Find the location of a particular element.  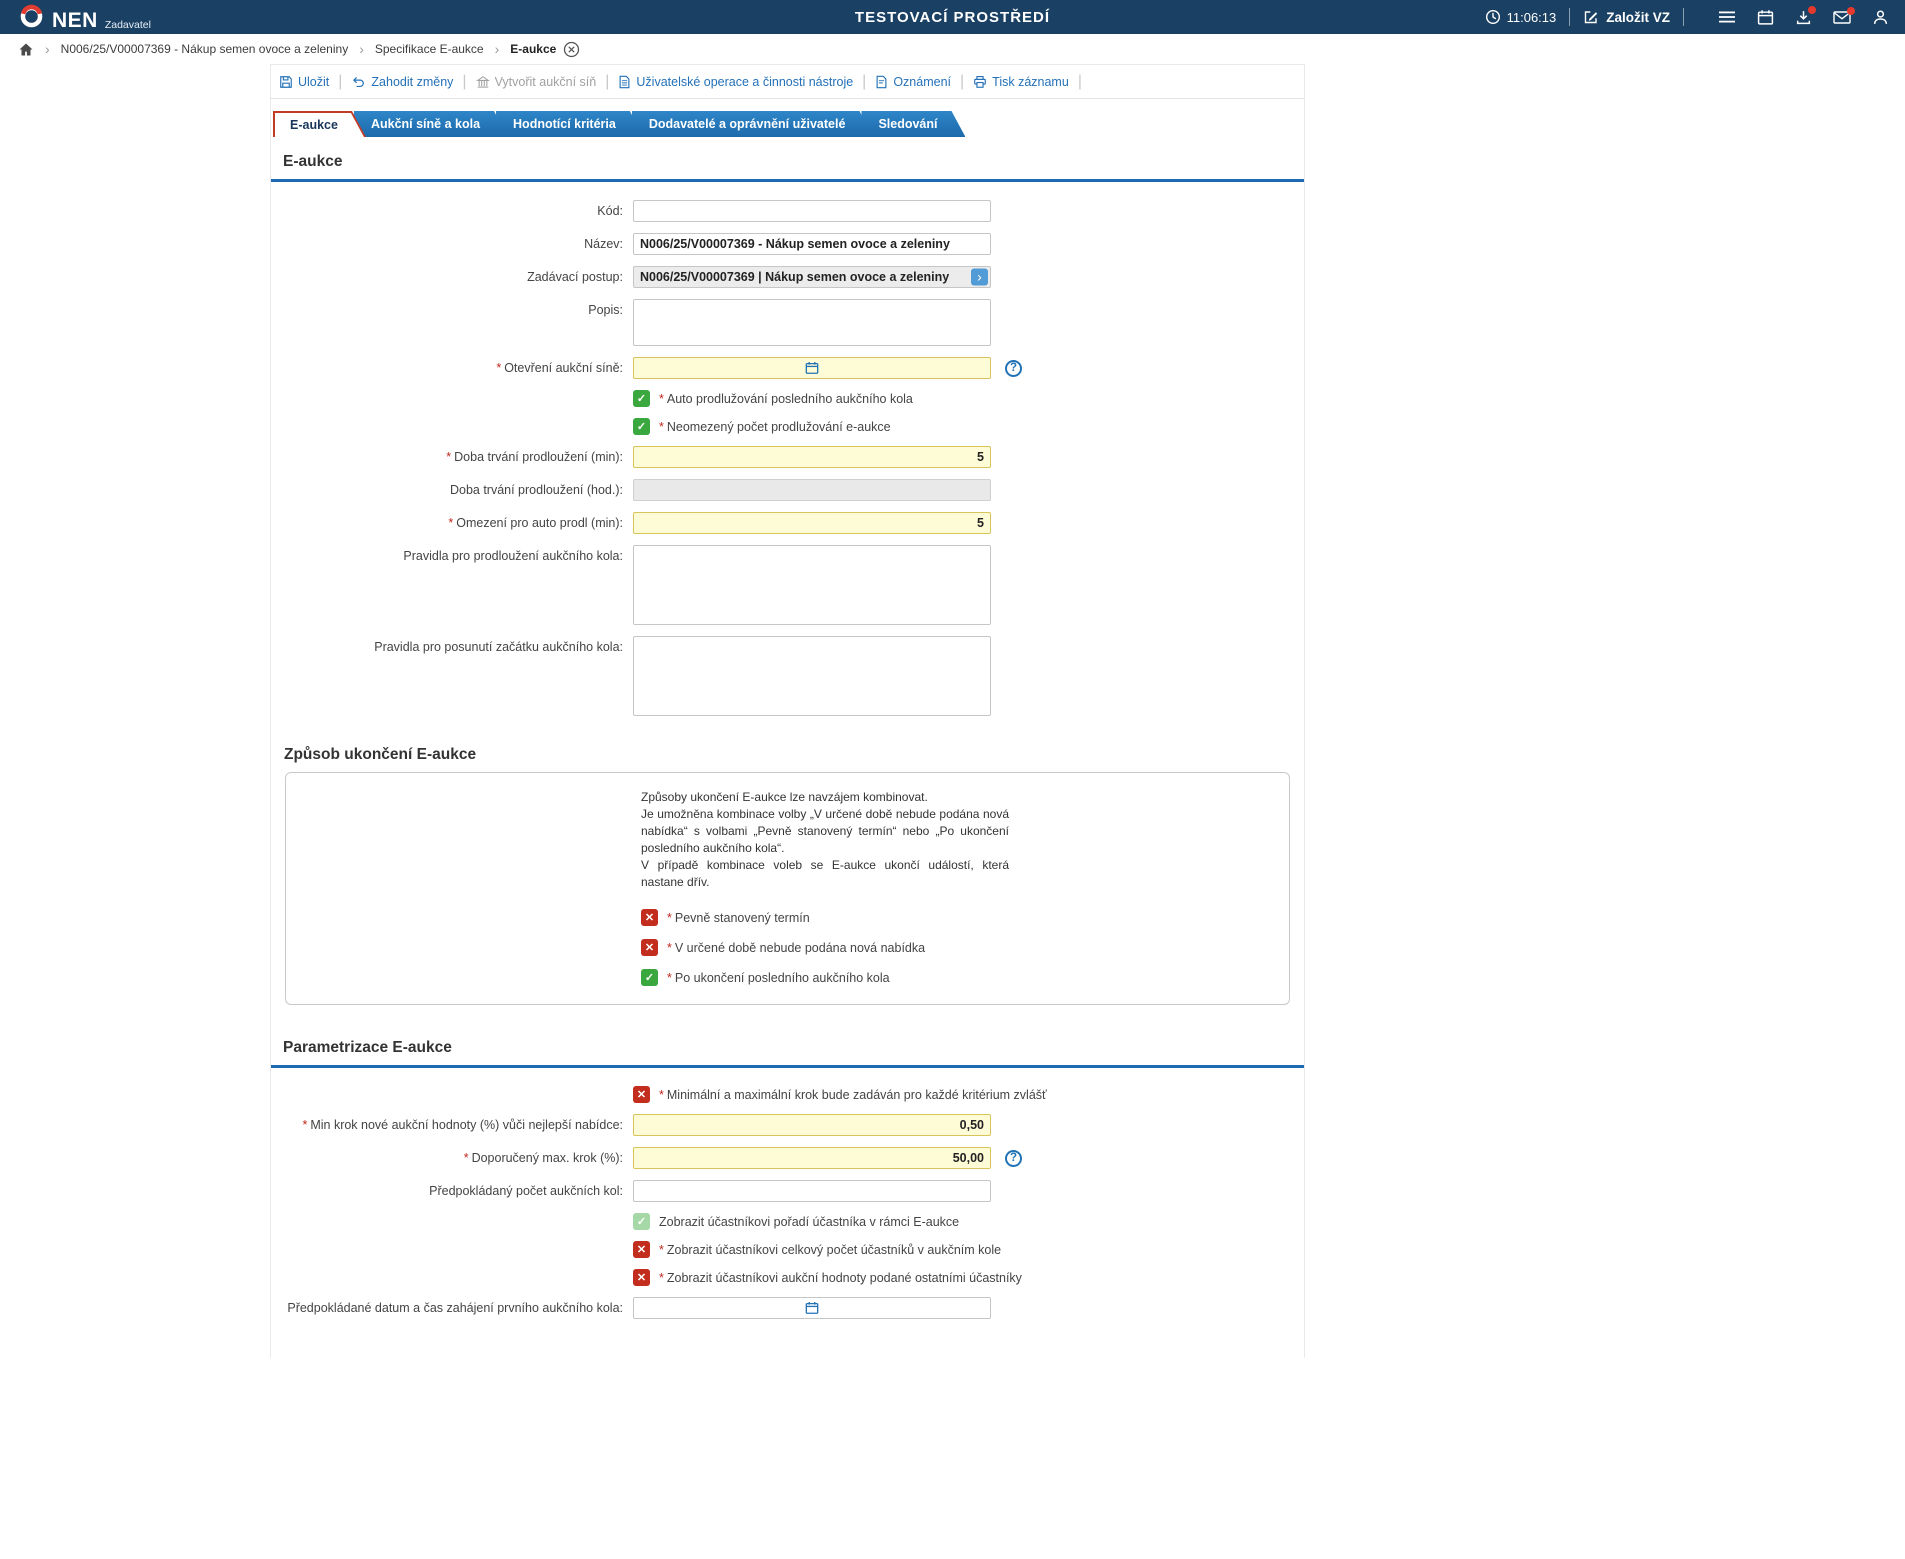

breadcrumb-item-specification: Specifikace E-aukce is located at coordinates (429, 49).